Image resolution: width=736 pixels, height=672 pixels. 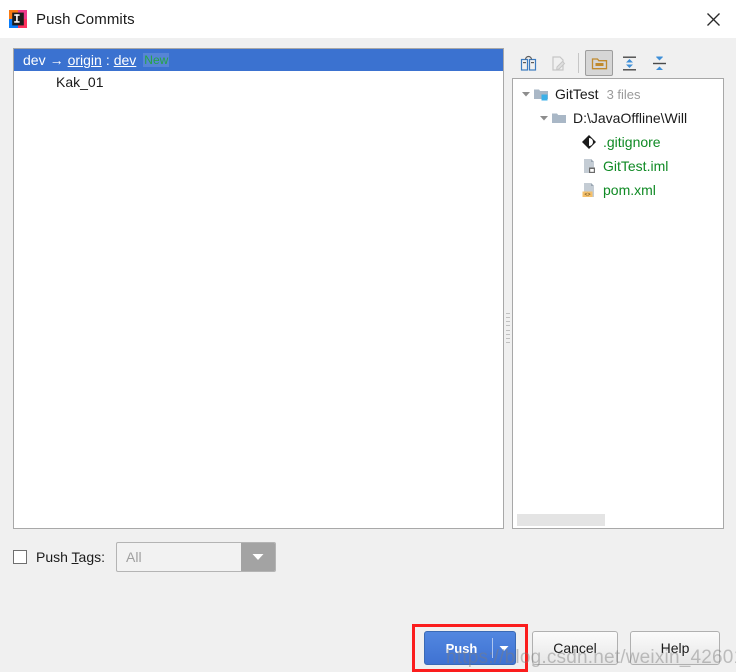 What do you see at coordinates (18, 19) in the screenshot?
I see `intellij-idea-icon` at bounding box center [18, 19].